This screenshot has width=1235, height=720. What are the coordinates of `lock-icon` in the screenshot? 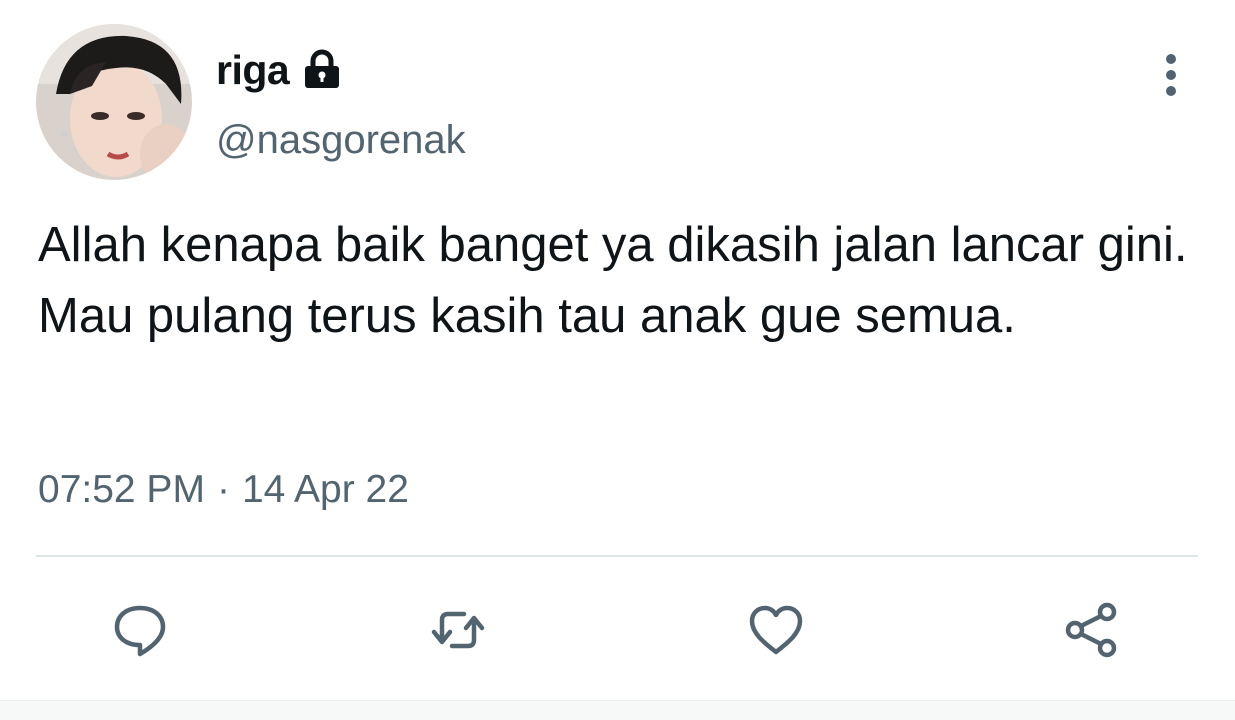 It's located at (322, 70).